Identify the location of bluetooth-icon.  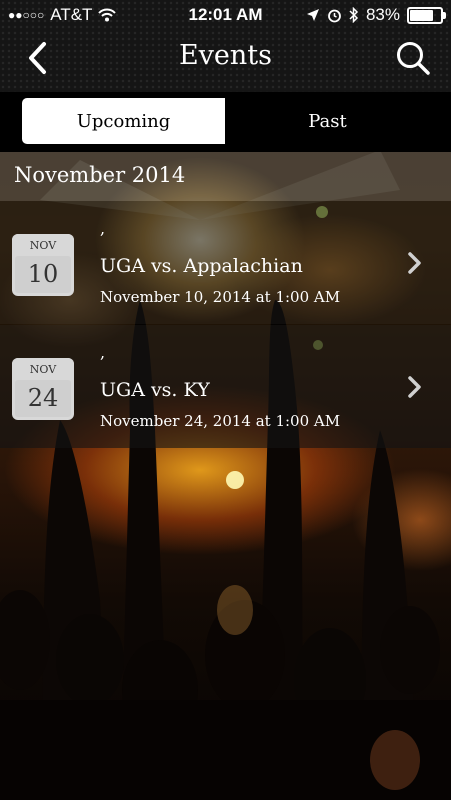
(354, 15).